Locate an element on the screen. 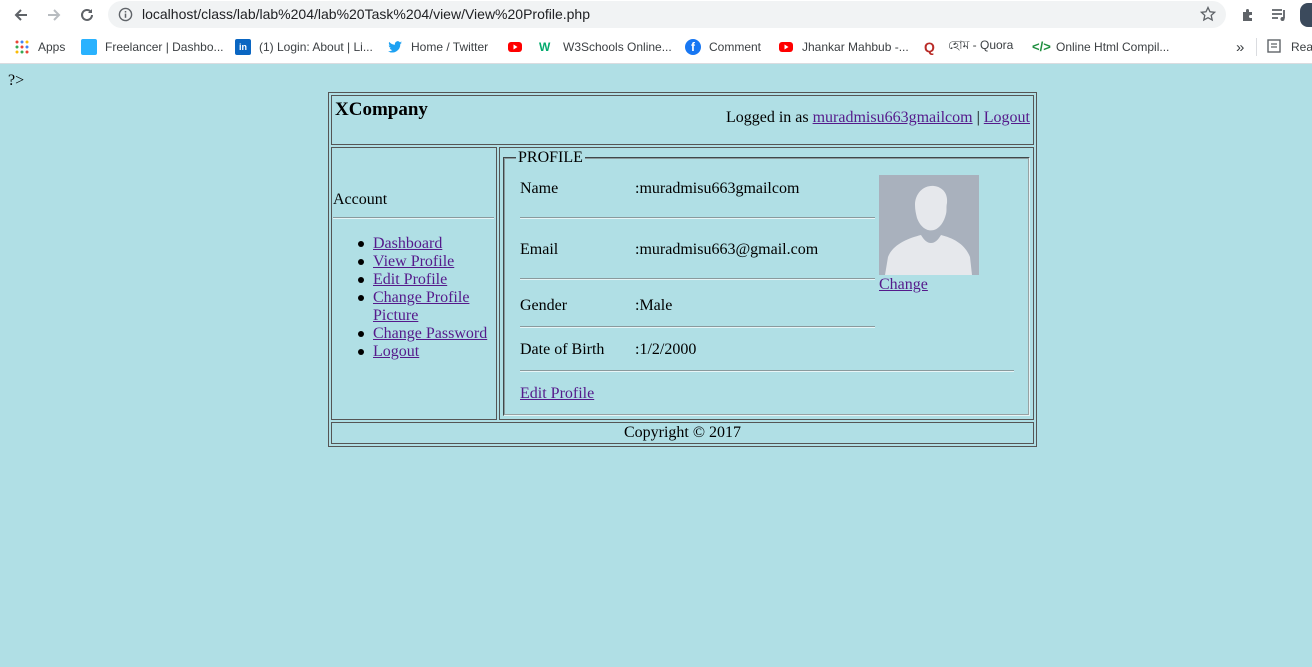 Image resolution: width=1312 pixels, height=667 pixels. reading-list-label: Read is located at coordinates (1301, 47).